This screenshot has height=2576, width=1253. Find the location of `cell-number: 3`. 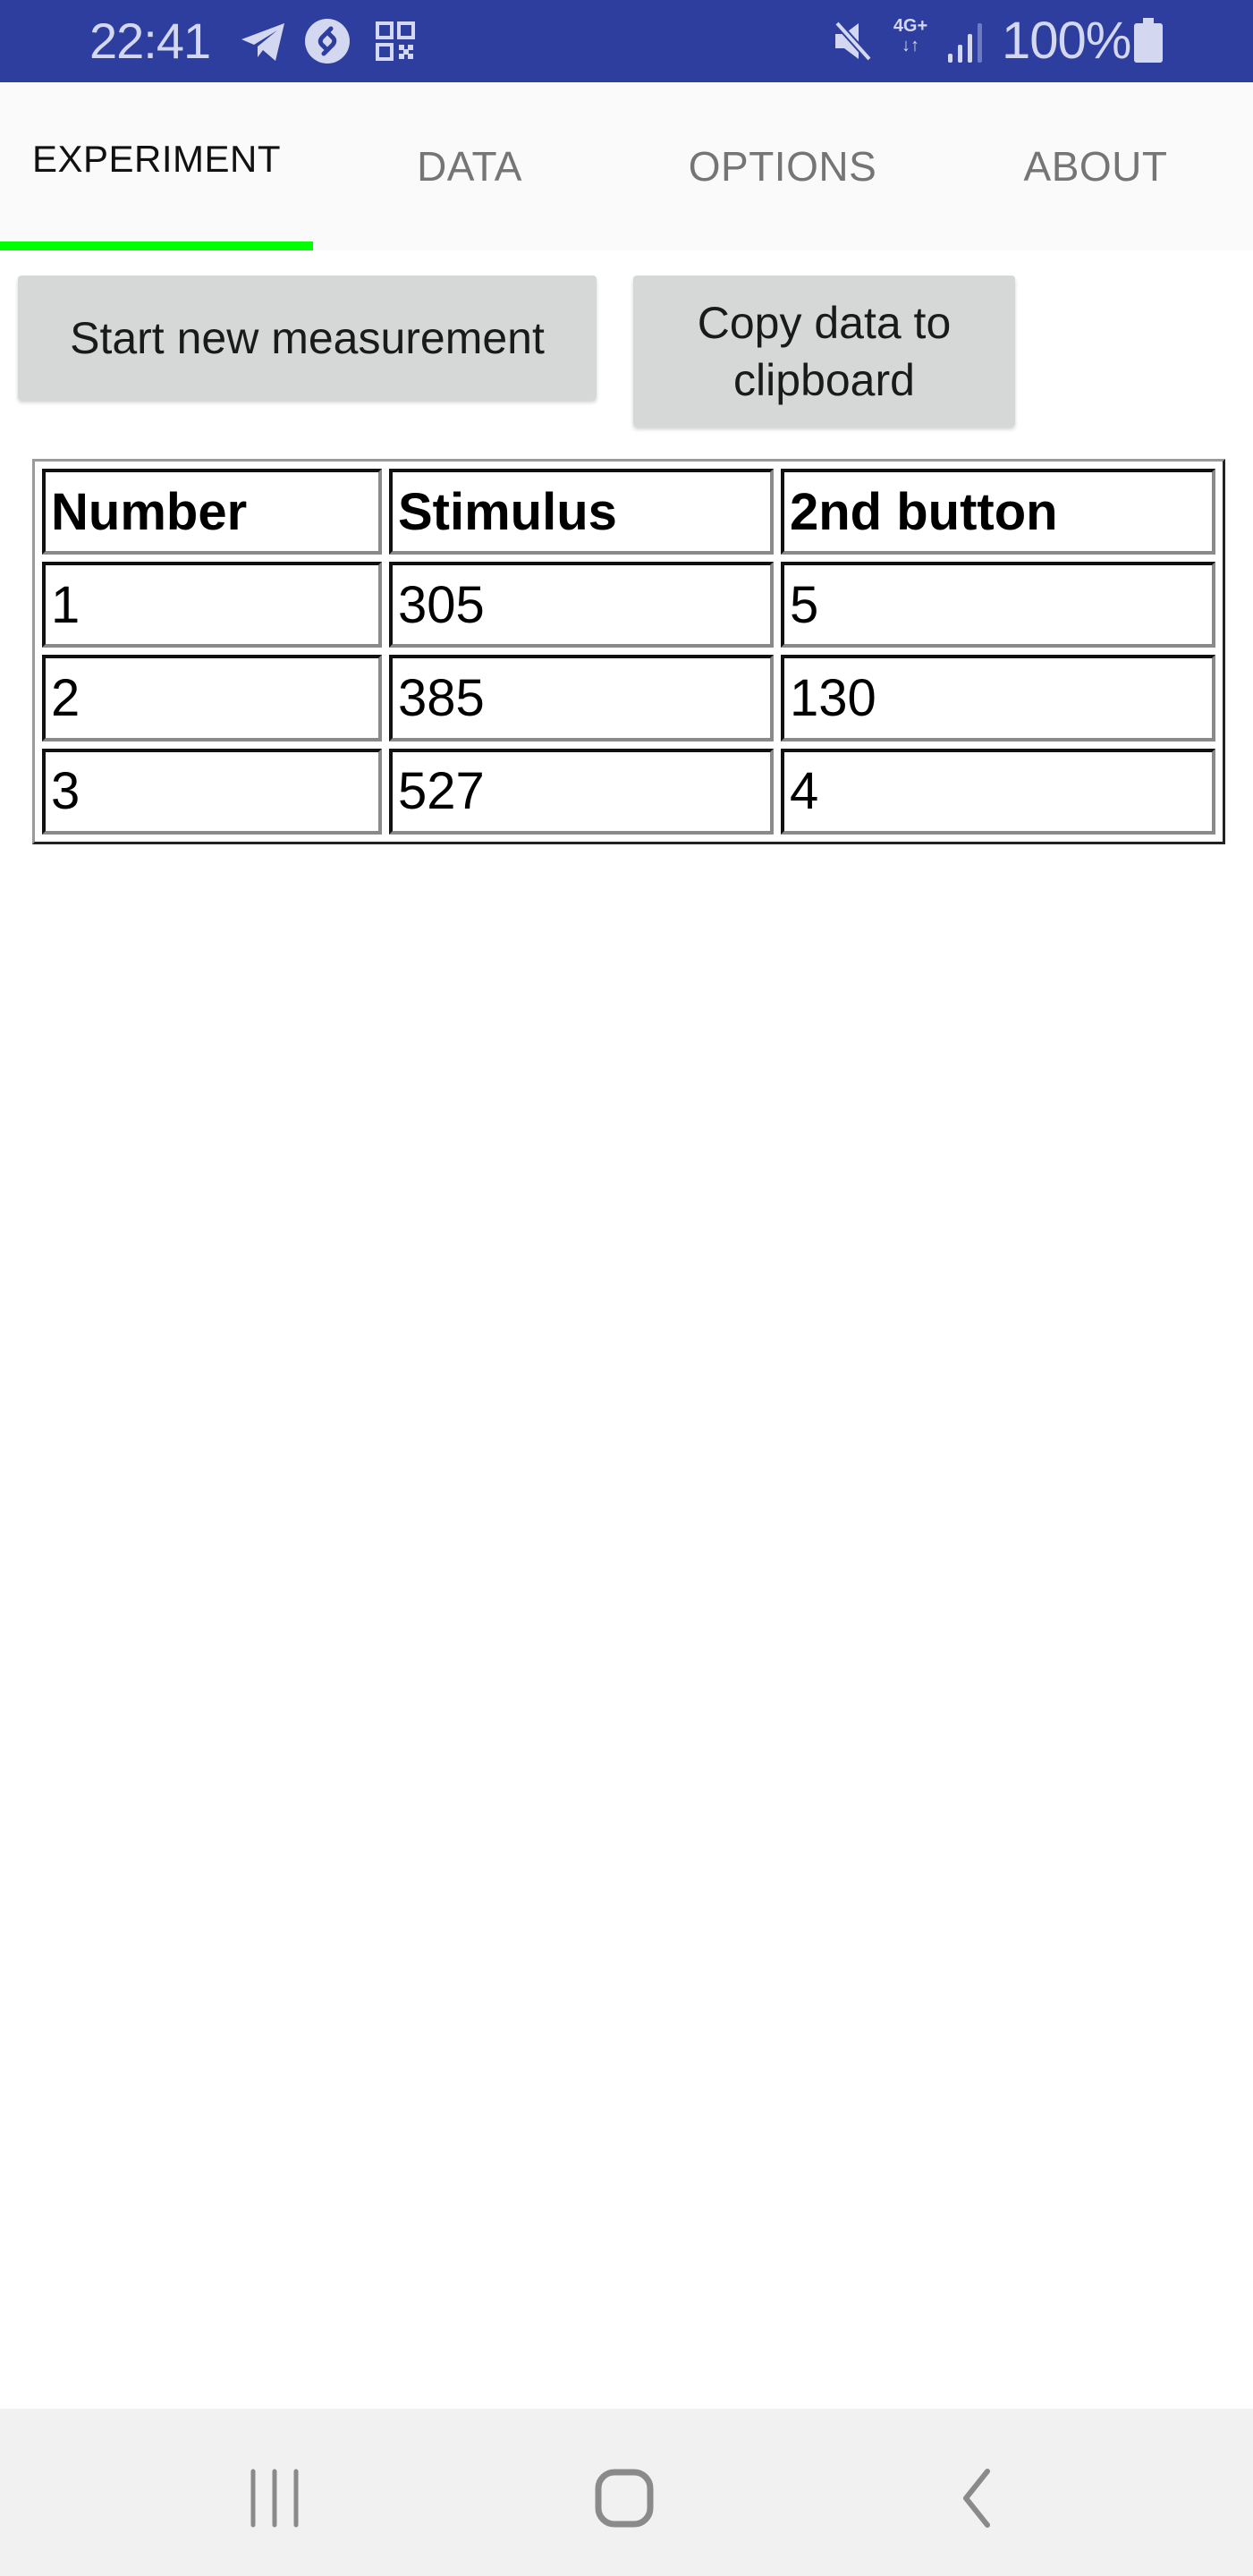

cell-number: 3 is located at coordinates (212, 791).